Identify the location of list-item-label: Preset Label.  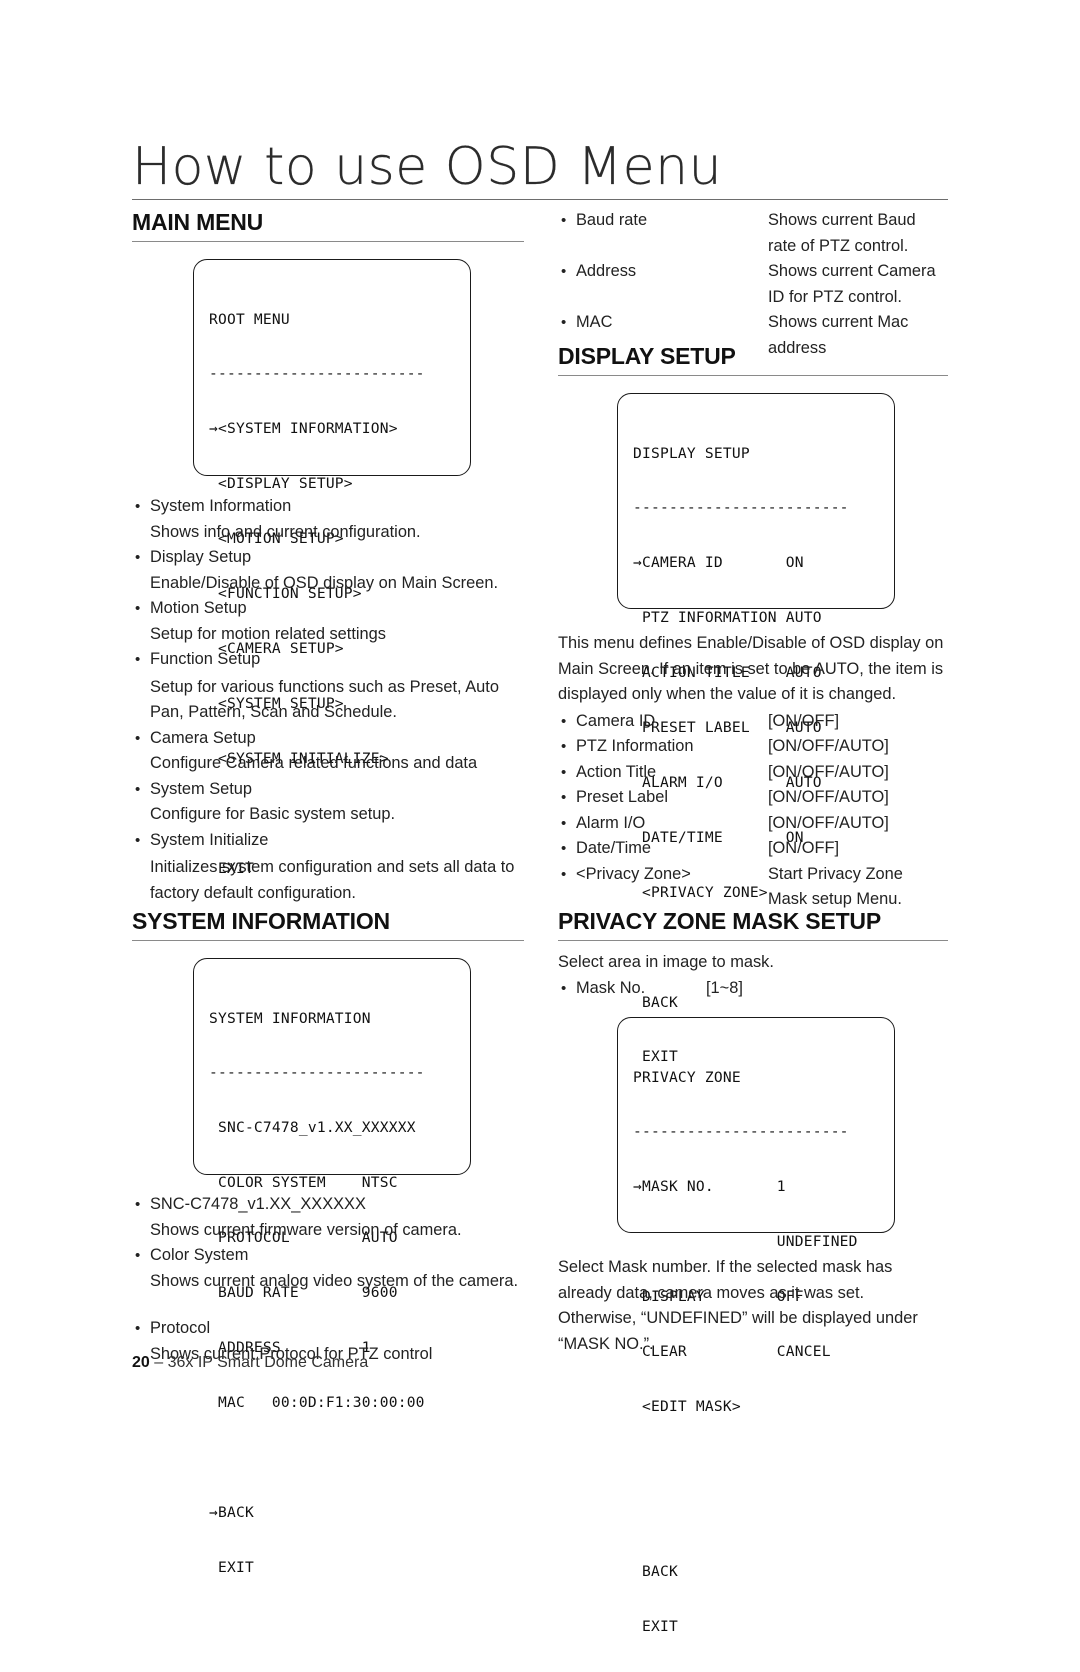
(622, 797).